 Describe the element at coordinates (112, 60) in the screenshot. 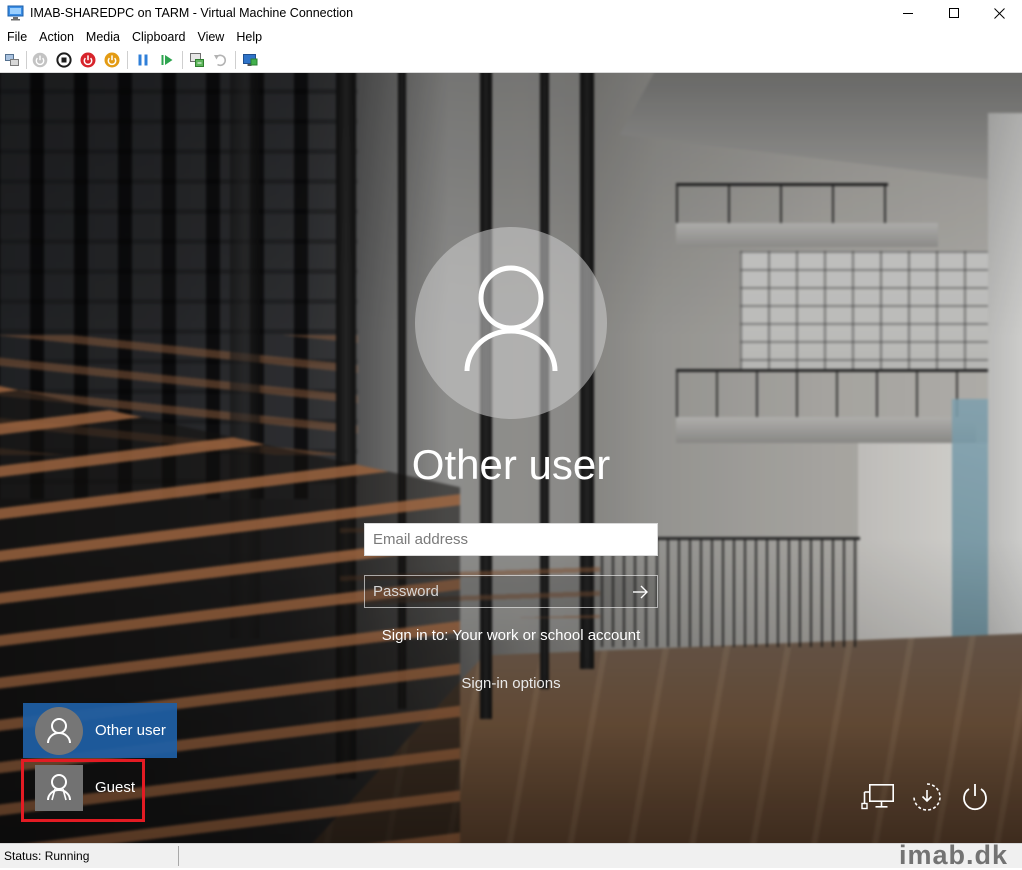

I see `save-icon` at that location.